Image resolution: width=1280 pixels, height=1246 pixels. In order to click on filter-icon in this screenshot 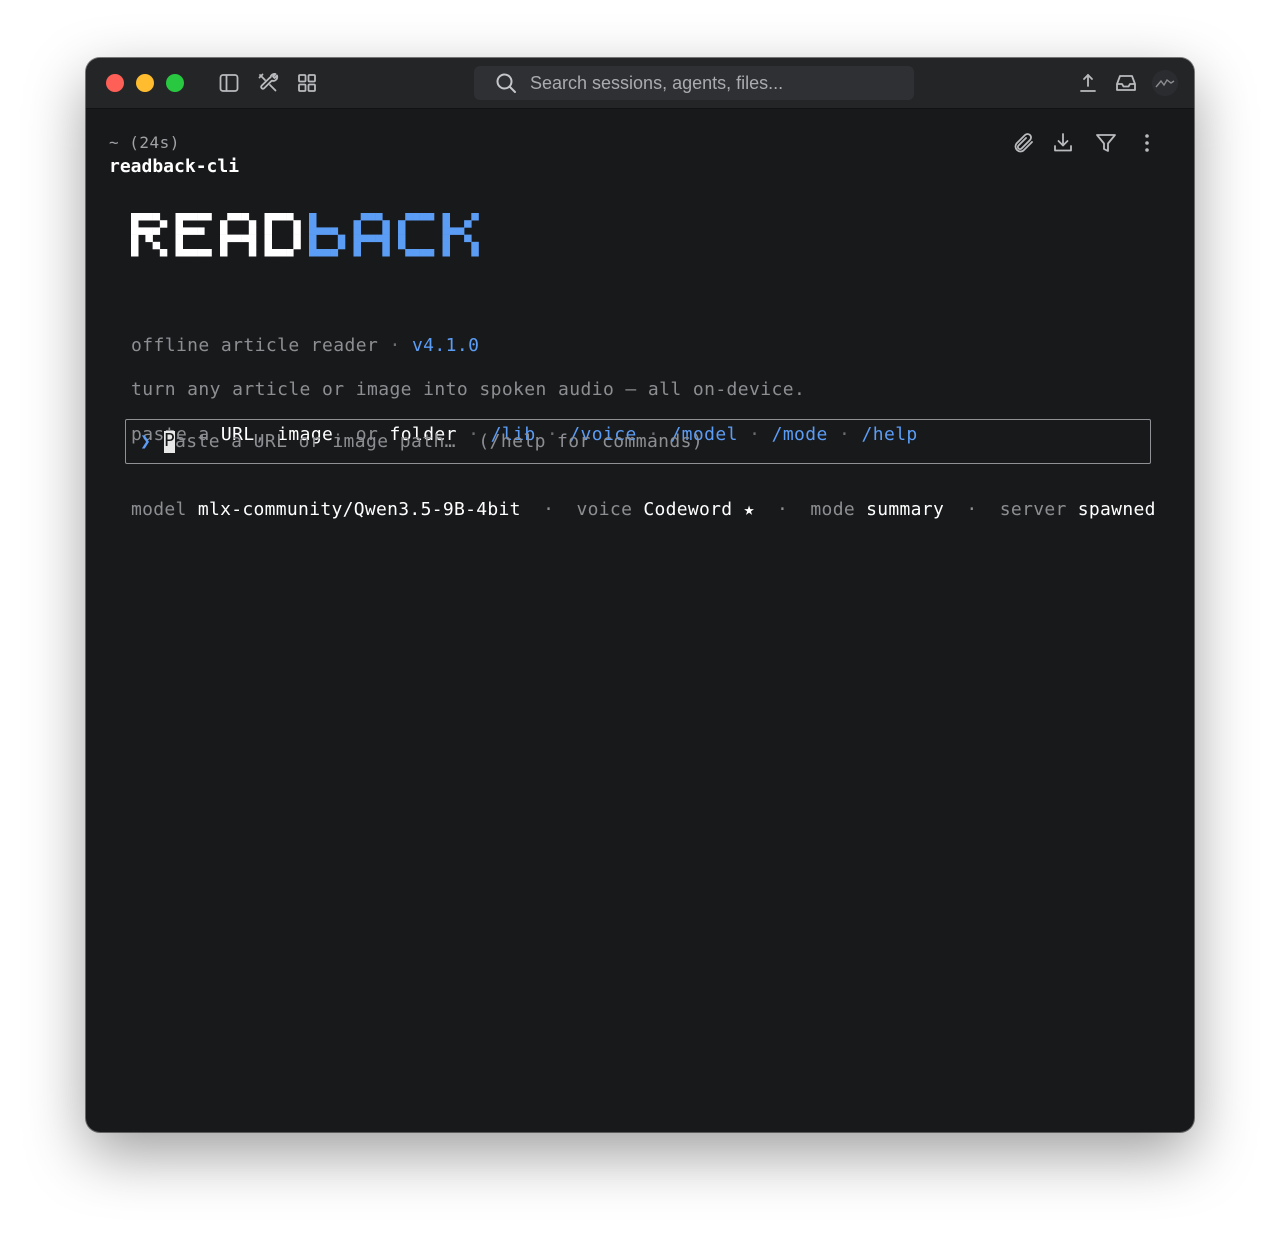, I will do `click(1106, 143)`.